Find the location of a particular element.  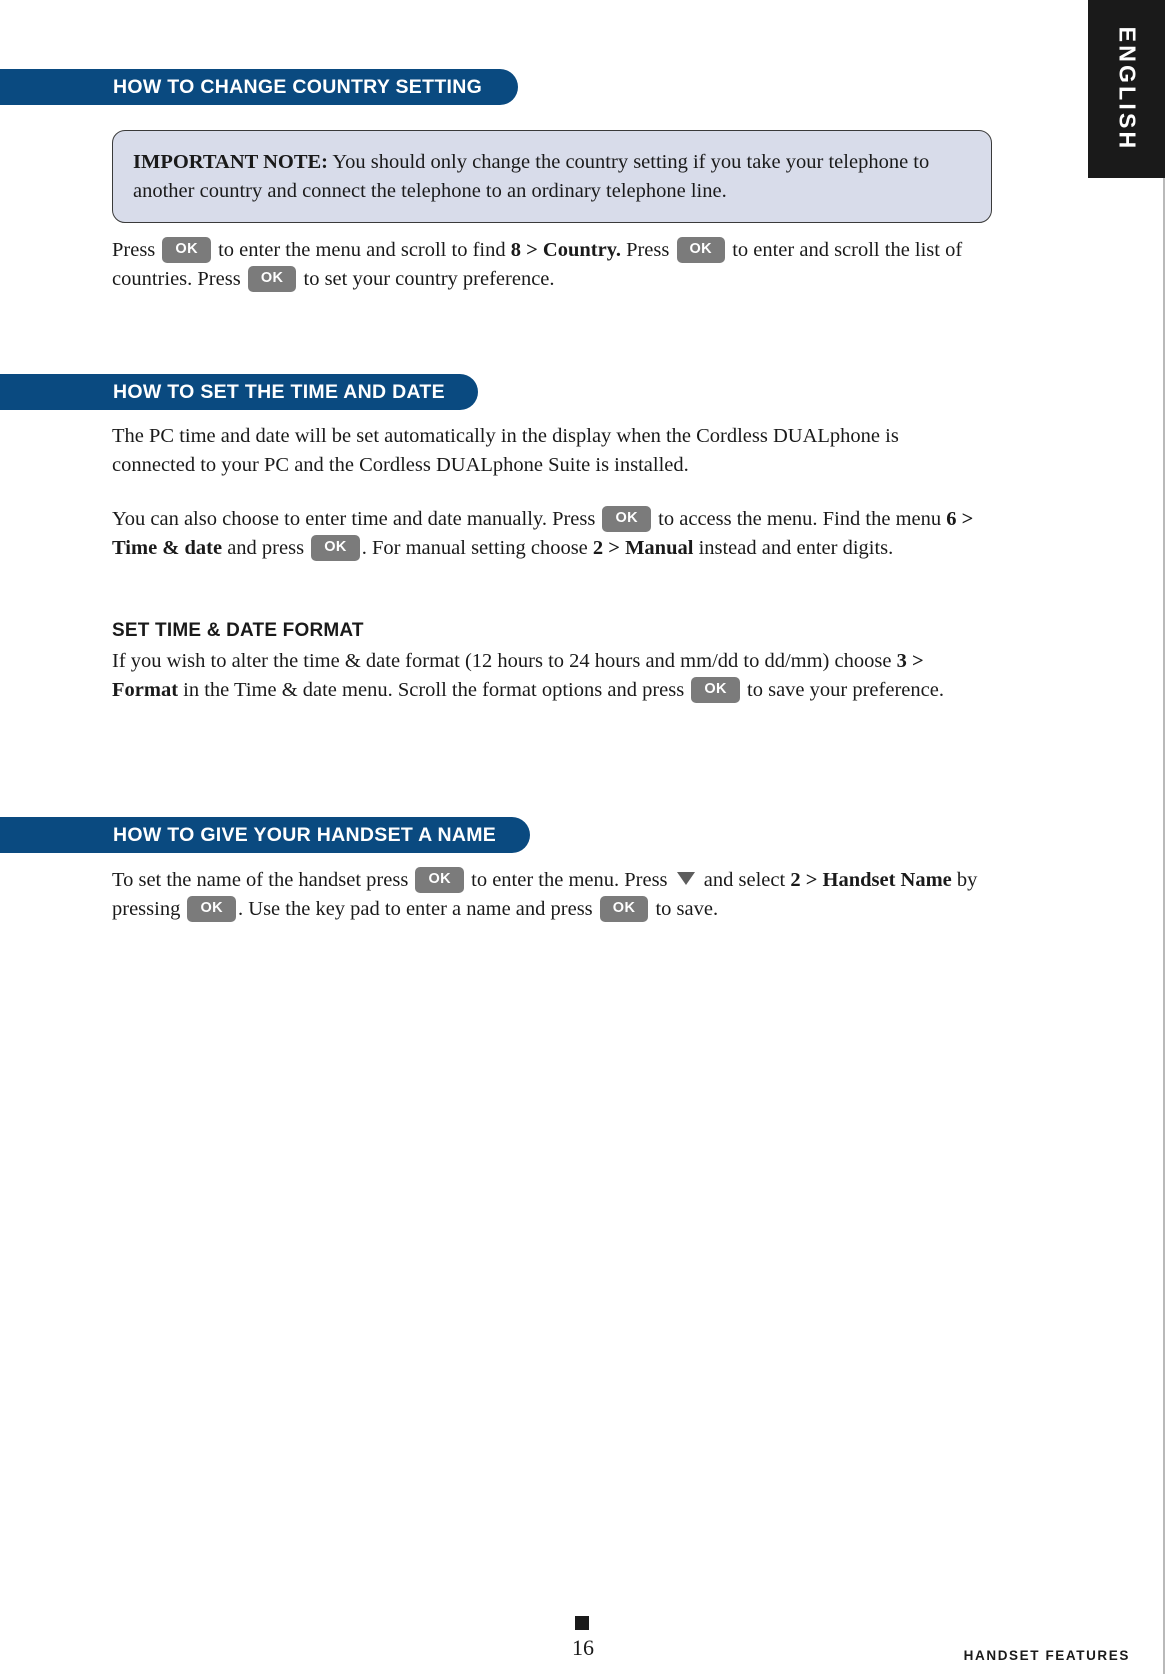

text-run: to set your country preference. is located at coordinates (426, 279).